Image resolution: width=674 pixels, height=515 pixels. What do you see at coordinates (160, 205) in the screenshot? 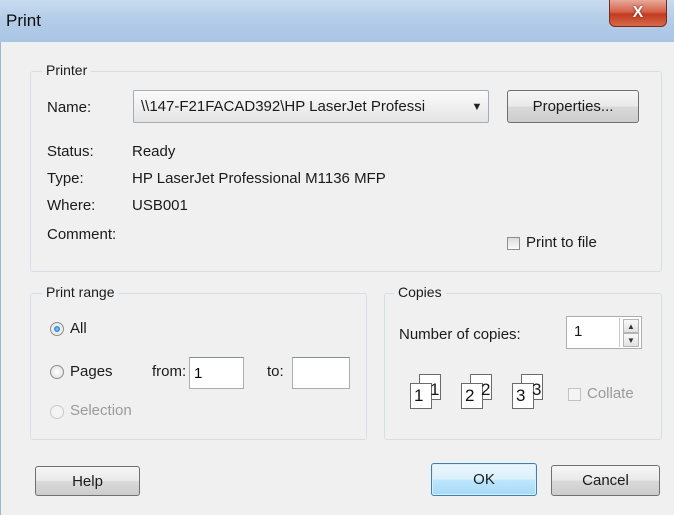
I see `where-value: USB001` at bounding box center [160, 205].